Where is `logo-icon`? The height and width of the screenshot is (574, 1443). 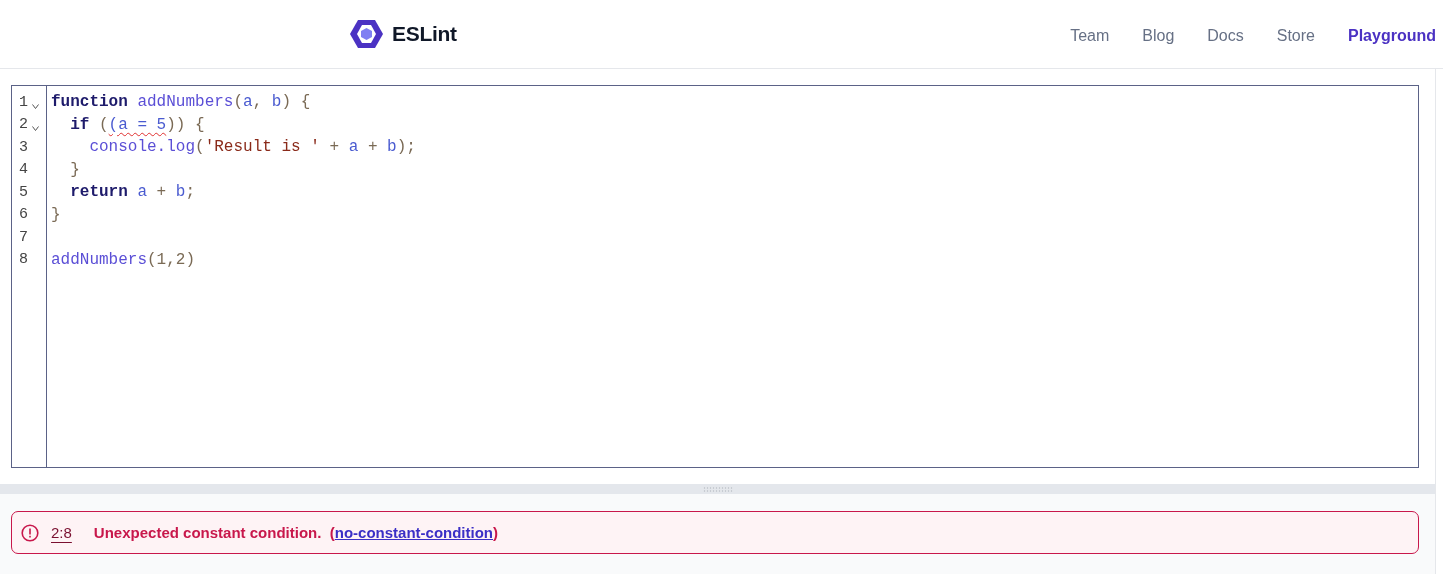 logo-icon is located at coordinates (366, 34).